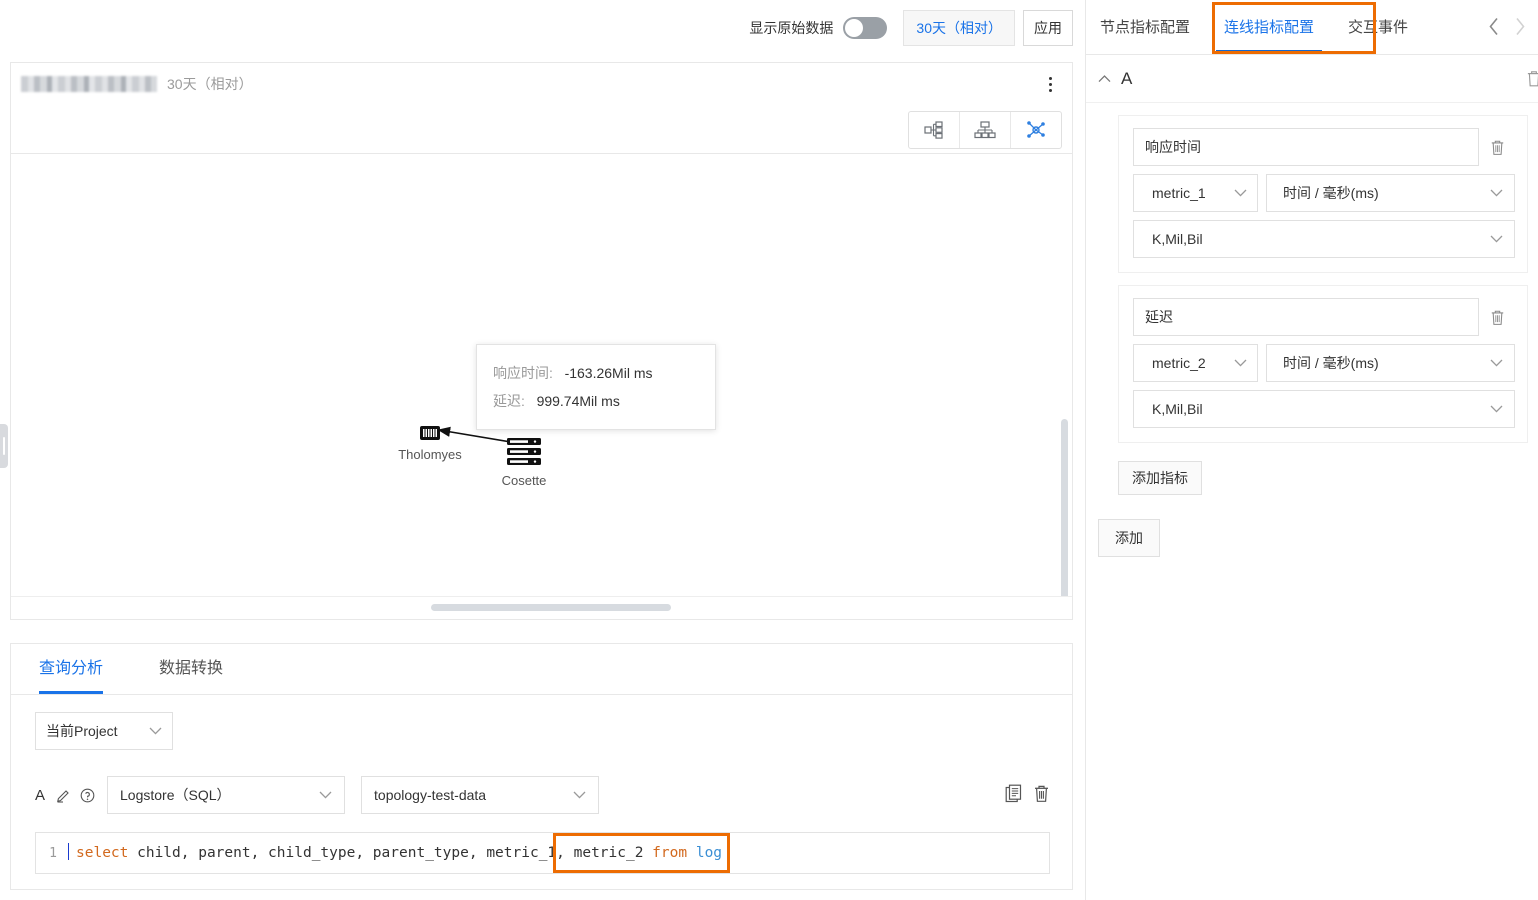  I want to click on node-label: Cosette, so click(524, 480).